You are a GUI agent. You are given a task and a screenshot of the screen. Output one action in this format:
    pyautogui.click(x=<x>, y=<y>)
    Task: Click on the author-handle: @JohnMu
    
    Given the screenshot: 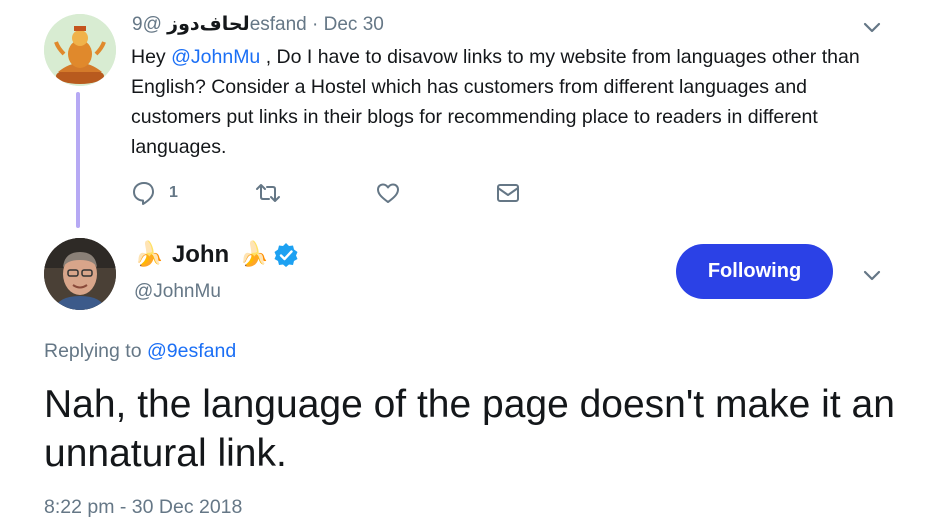 What is the action you would take?
    pyautogui.click(x=177, y=292)
    